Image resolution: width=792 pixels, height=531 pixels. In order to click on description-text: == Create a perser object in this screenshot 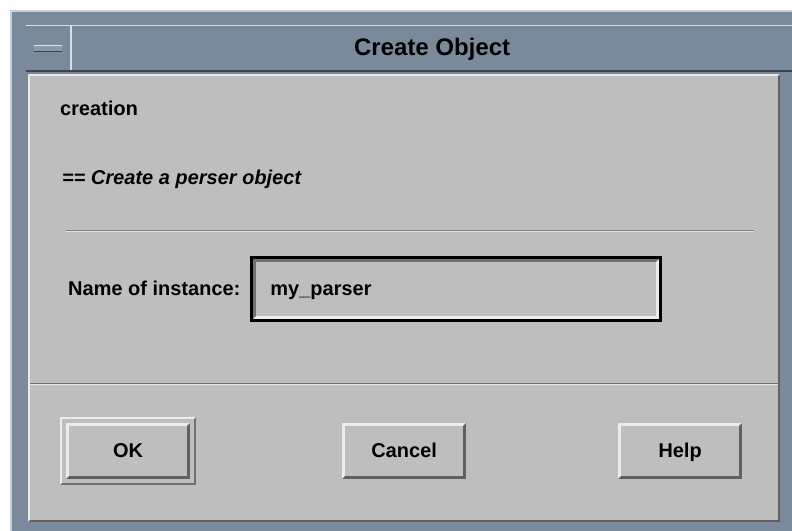, I will do `click(182, 178)`.